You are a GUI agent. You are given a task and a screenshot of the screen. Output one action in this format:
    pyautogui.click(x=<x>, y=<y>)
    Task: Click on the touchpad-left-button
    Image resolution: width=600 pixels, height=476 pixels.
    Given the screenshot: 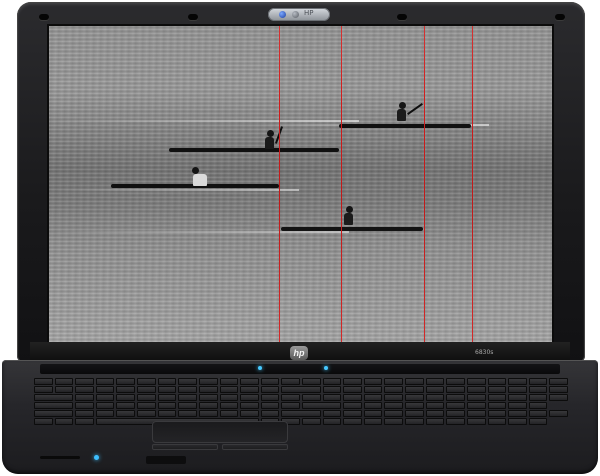 What is the action you would take?
    pyautogui.click(x=185, y=447)
    